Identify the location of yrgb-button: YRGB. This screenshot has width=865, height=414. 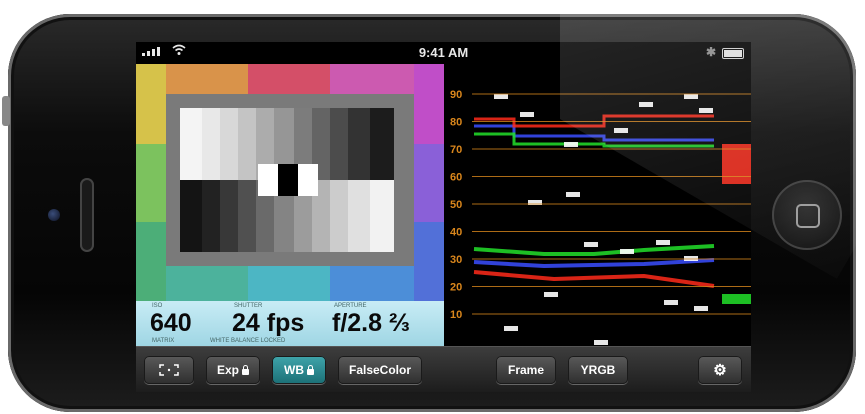
(598, 370).